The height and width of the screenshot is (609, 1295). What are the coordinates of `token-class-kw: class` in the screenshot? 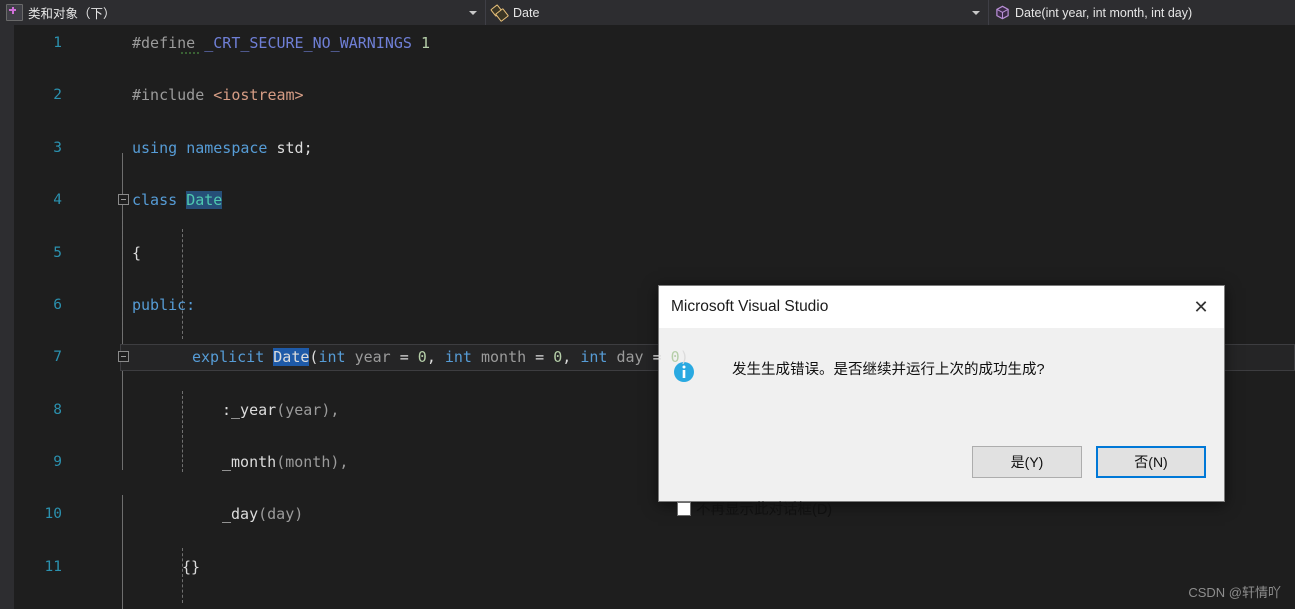 It's located at (155, 200).